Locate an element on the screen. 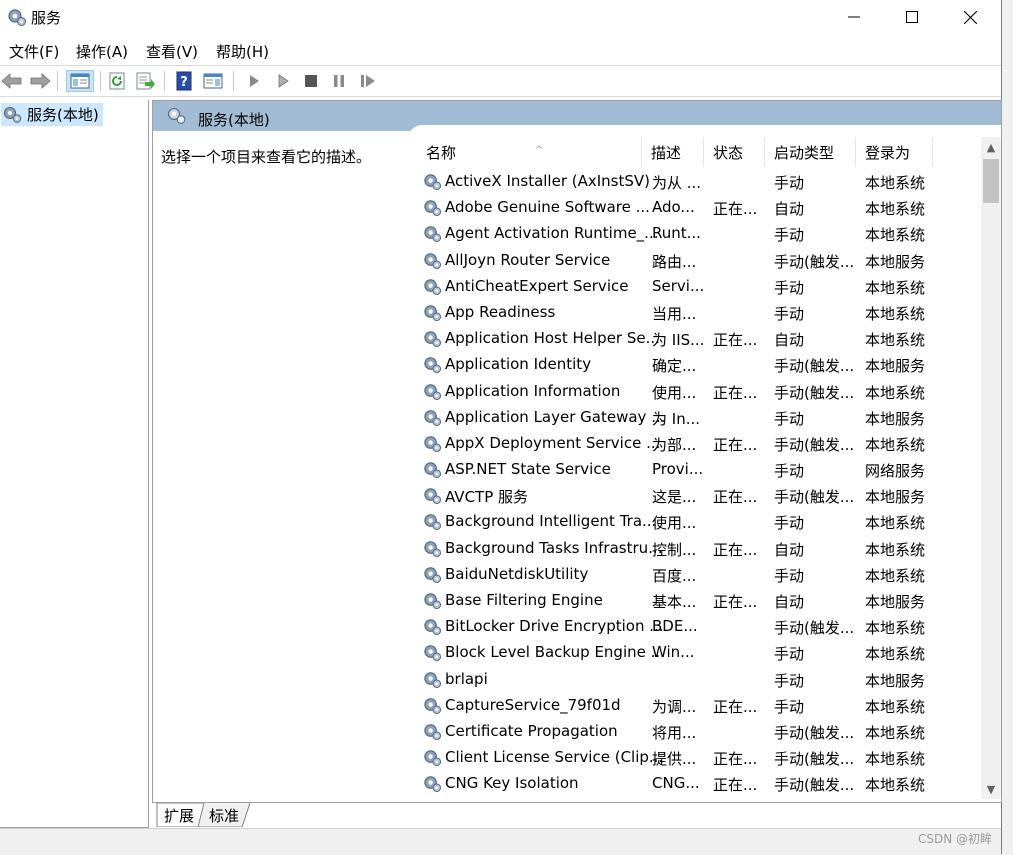  restart-icon is located at coordinates (368, 81).